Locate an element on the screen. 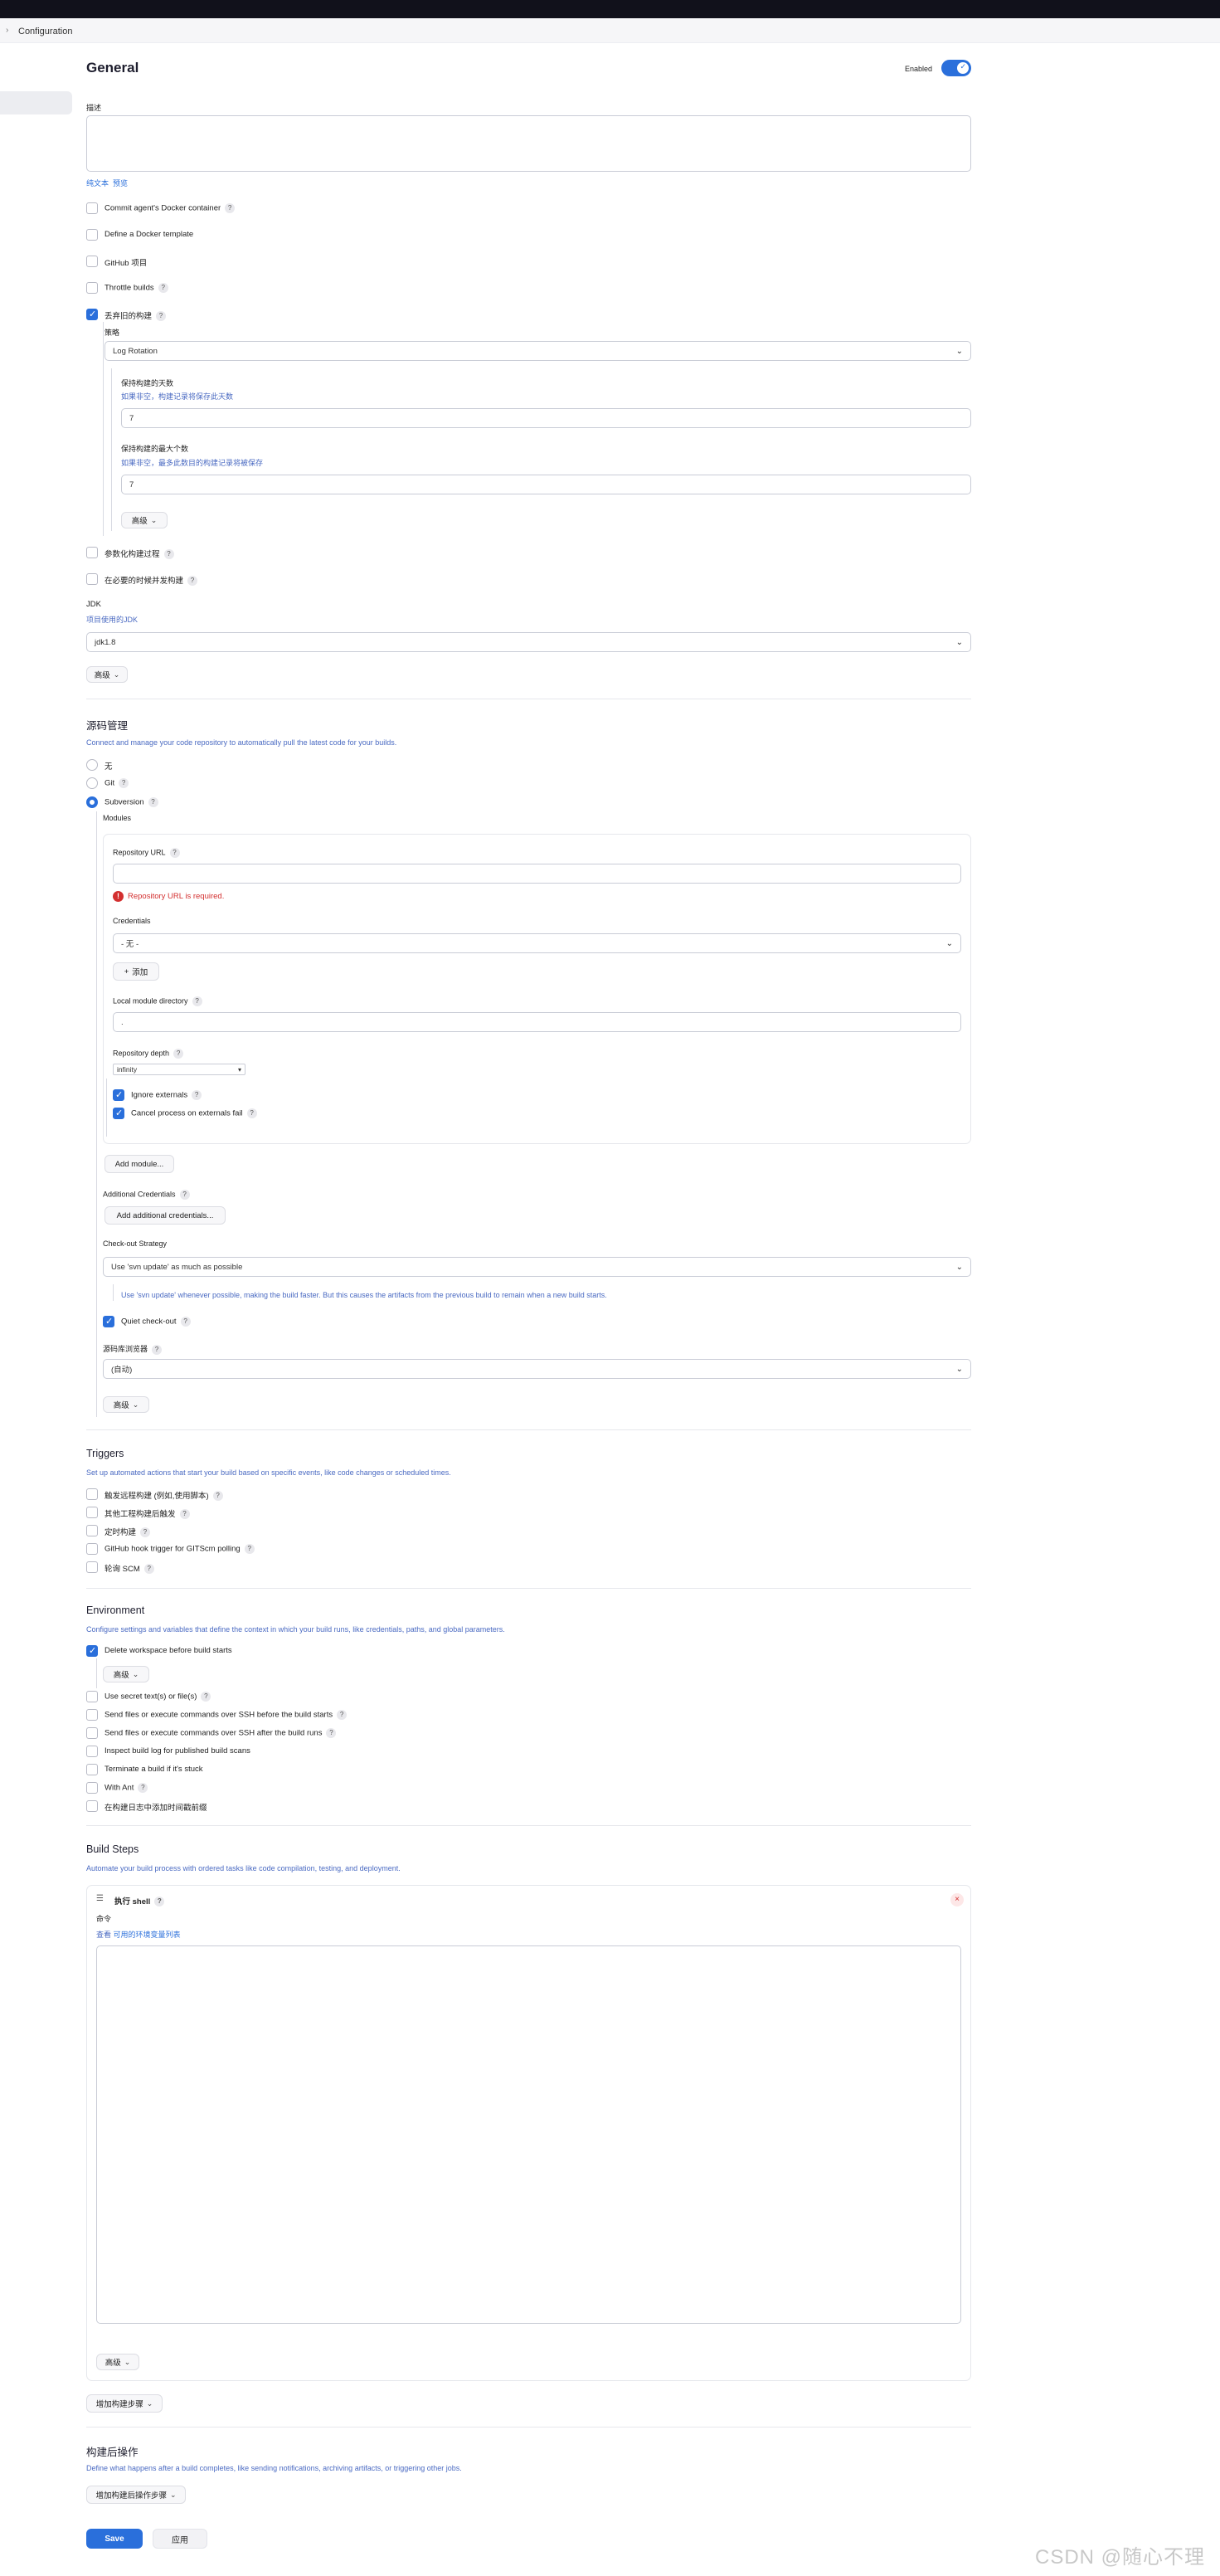 This screenshot has width=1220, height=2576. local-dir-input: . is located at coordinates (537, 1022).